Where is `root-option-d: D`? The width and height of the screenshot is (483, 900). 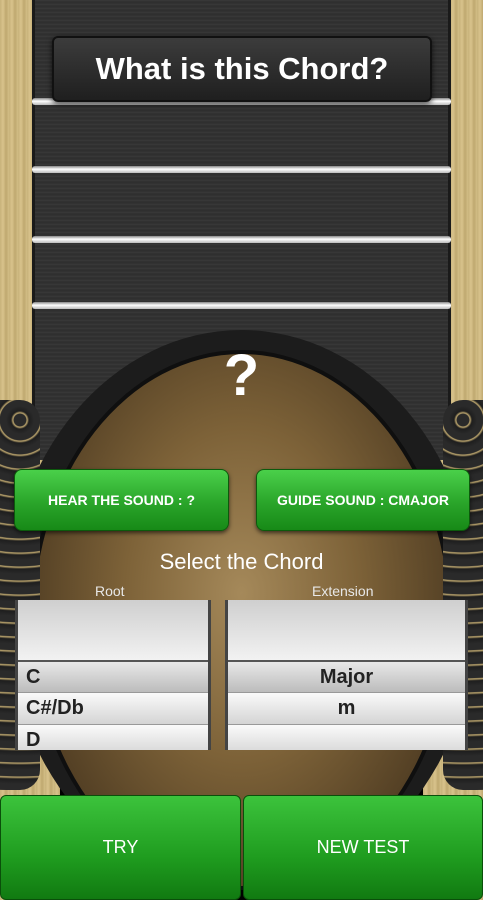 root-option-d: D is located at coordinates (113, 737).